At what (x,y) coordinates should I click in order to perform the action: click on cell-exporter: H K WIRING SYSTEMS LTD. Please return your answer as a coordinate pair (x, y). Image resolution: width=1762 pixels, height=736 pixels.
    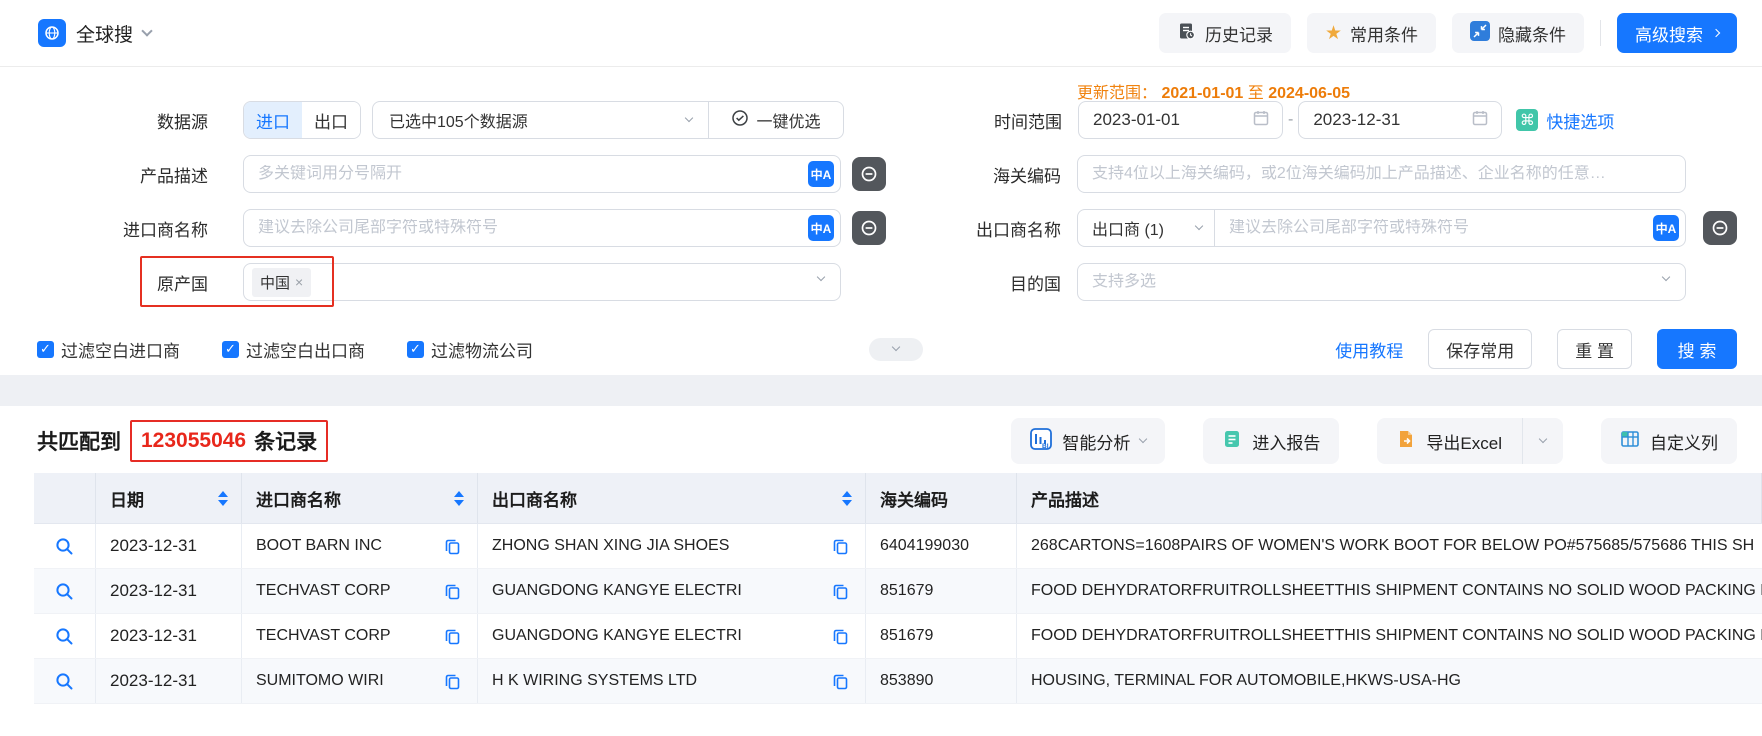
    Looking at the image, I should click on (672, 681).